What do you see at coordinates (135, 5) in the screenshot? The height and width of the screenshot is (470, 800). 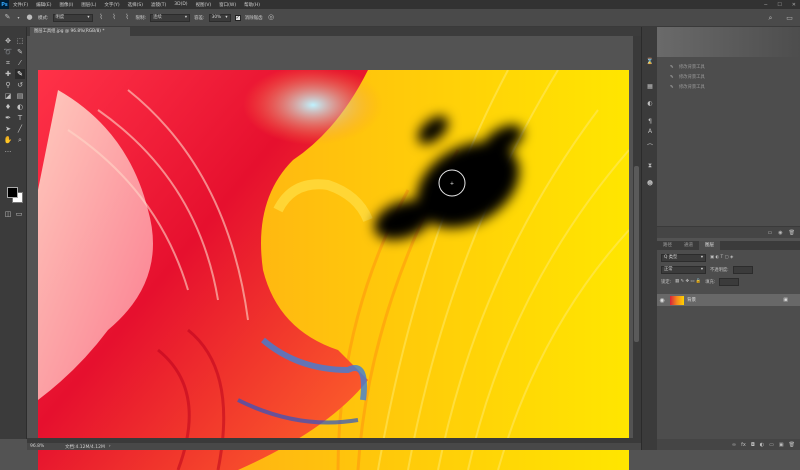 I see `menu-select: 选择(S)` at bounding box center [135, 5].